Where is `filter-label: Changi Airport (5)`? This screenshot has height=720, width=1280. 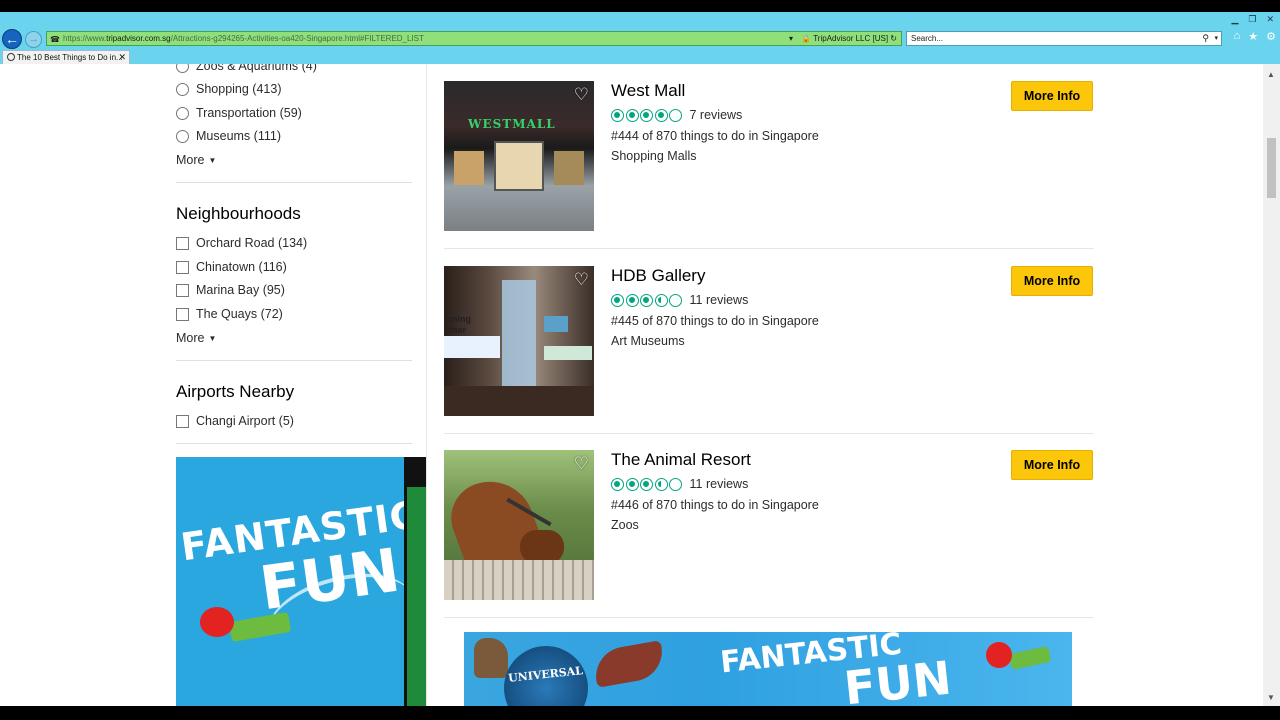
filter-label: Changi Airport (5) is located at coordinates (245, 421).